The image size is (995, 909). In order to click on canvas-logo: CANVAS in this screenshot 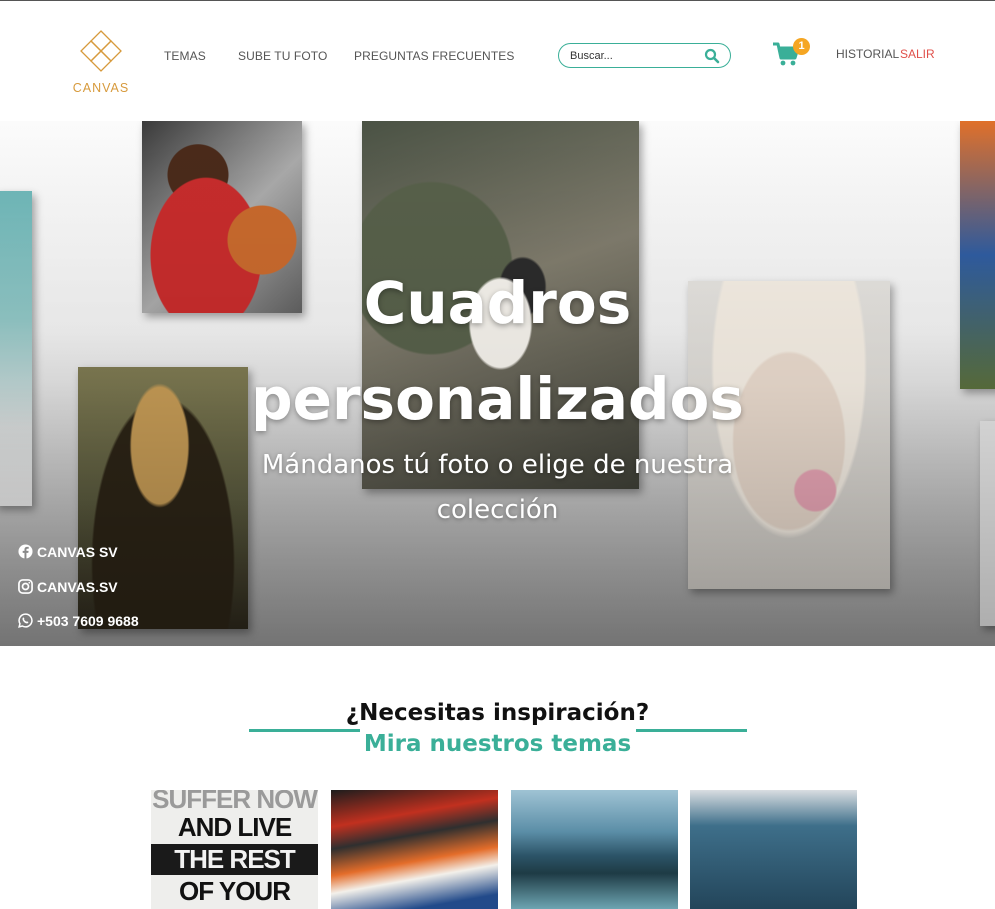, I will do `click(101, 64)`.